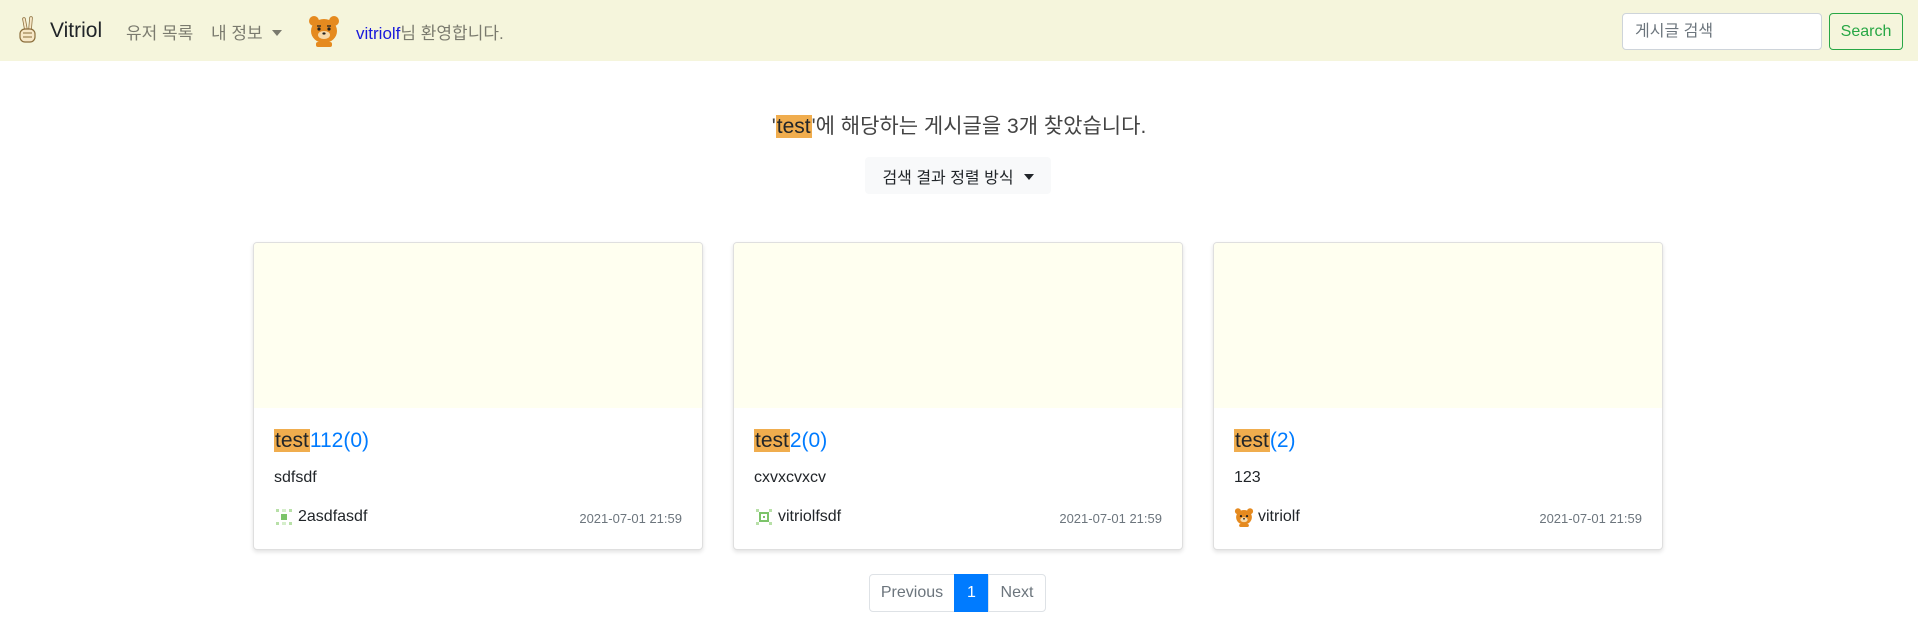  Describe the element at coordinates (1247, 477) in the screenshot. I see `post-excerpt: 123` at that location.